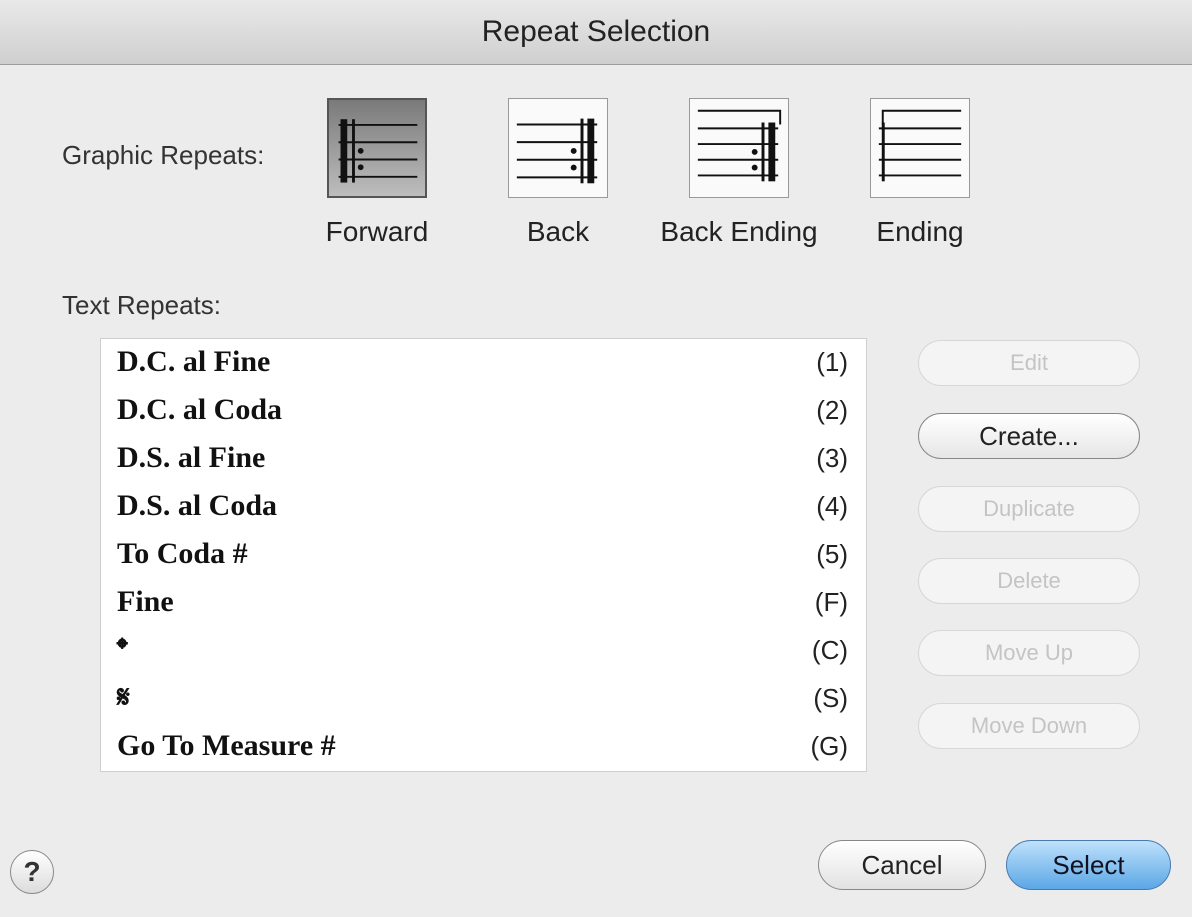 This screenshot has height=917, width=1192. I want to click on ending-caption: Ending, so click(920, 231).